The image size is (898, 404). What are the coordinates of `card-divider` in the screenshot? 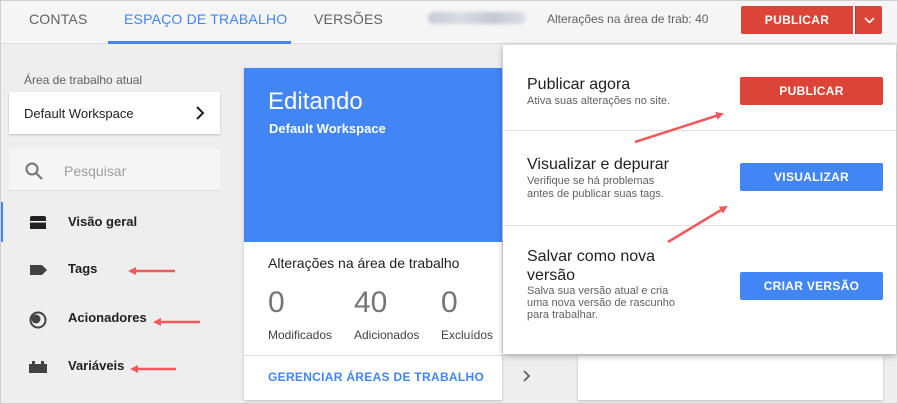 It's located at (373, 355).